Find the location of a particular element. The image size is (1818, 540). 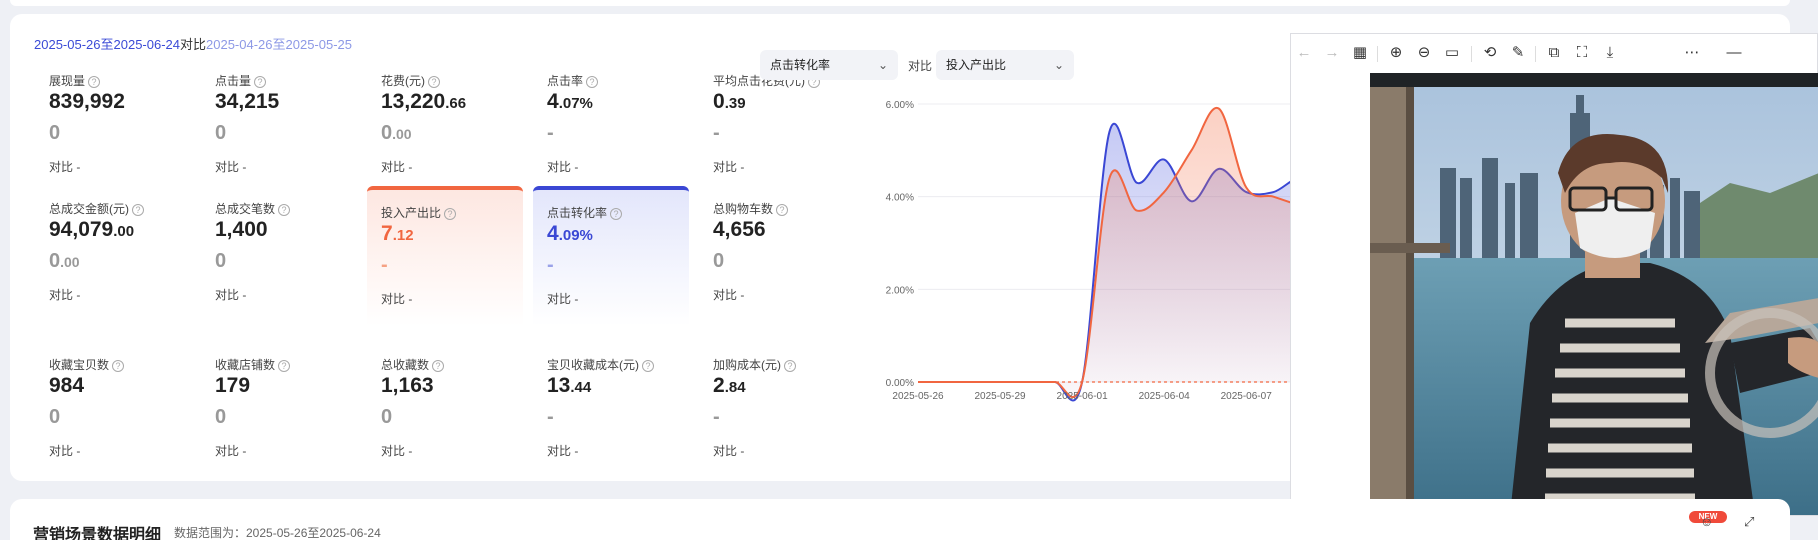

expand-icon: ⤢ is located at coordinates (1749, 522).